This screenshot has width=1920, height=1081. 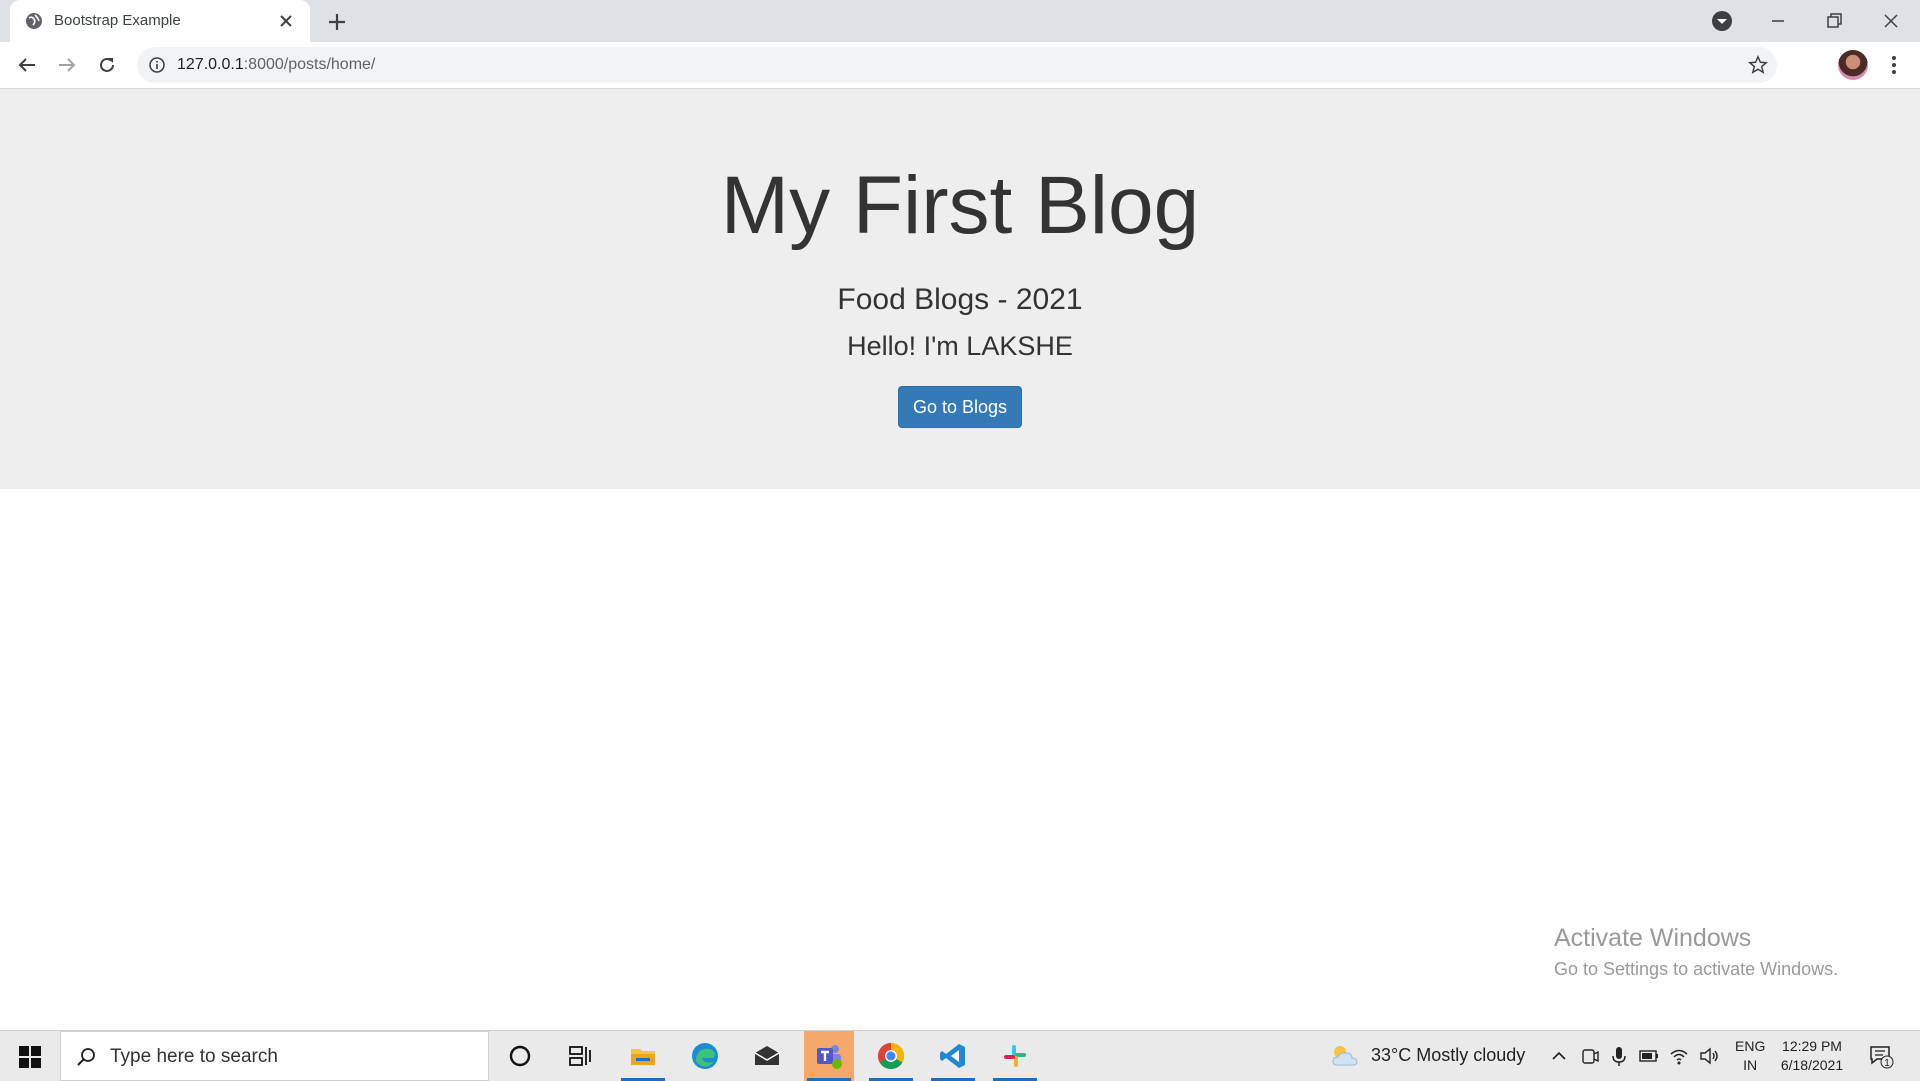 I want to click on teams-slot, so click(x=829, y=1056).